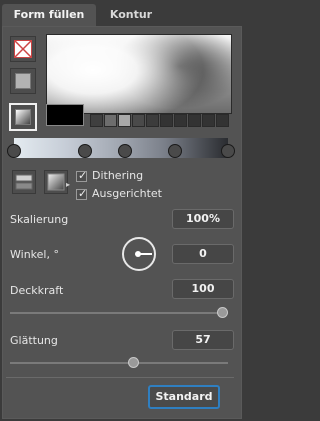  What do you see at coordinates (39, 219) in the screenshot?
I see `scale-label: Skalierung` at bounding box center [39, 219].